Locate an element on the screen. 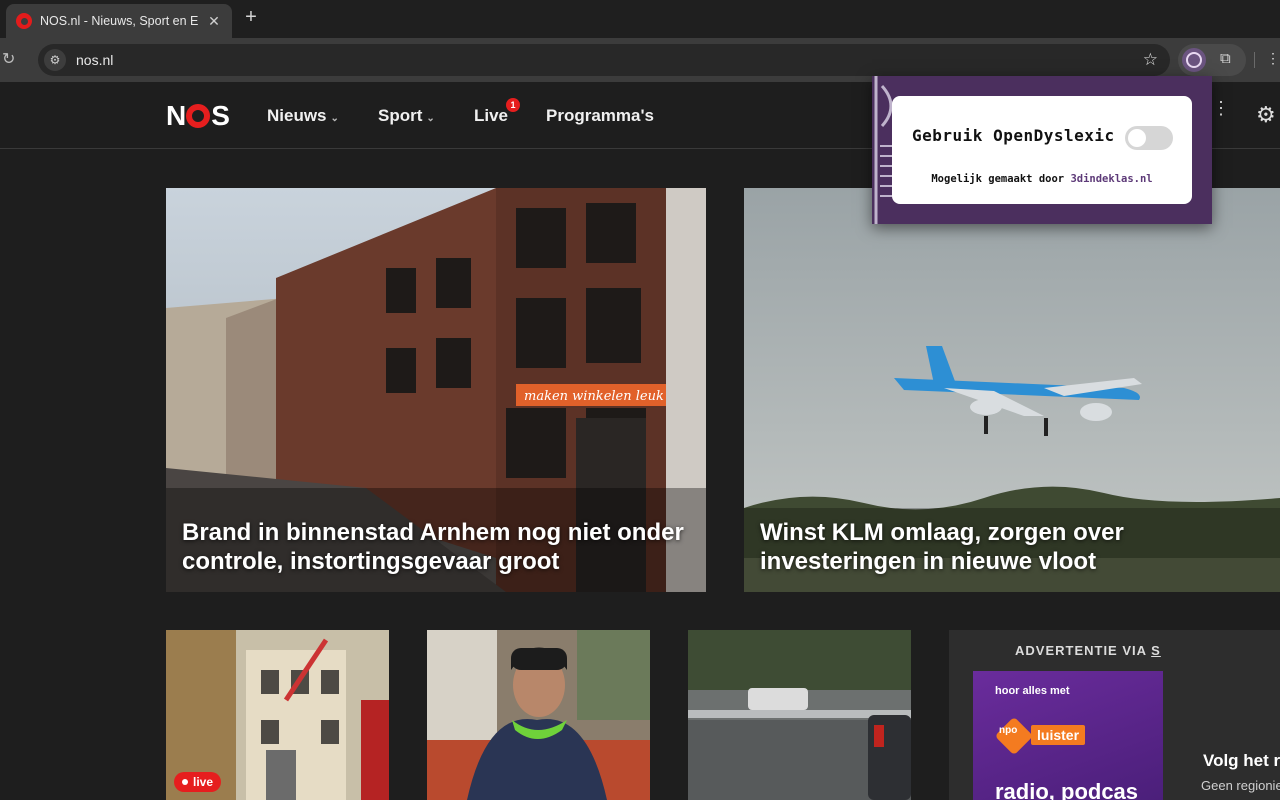 The width and height of the screenshot is (1280, 800). thumb-image-highway is located at coordinates (799, 715).